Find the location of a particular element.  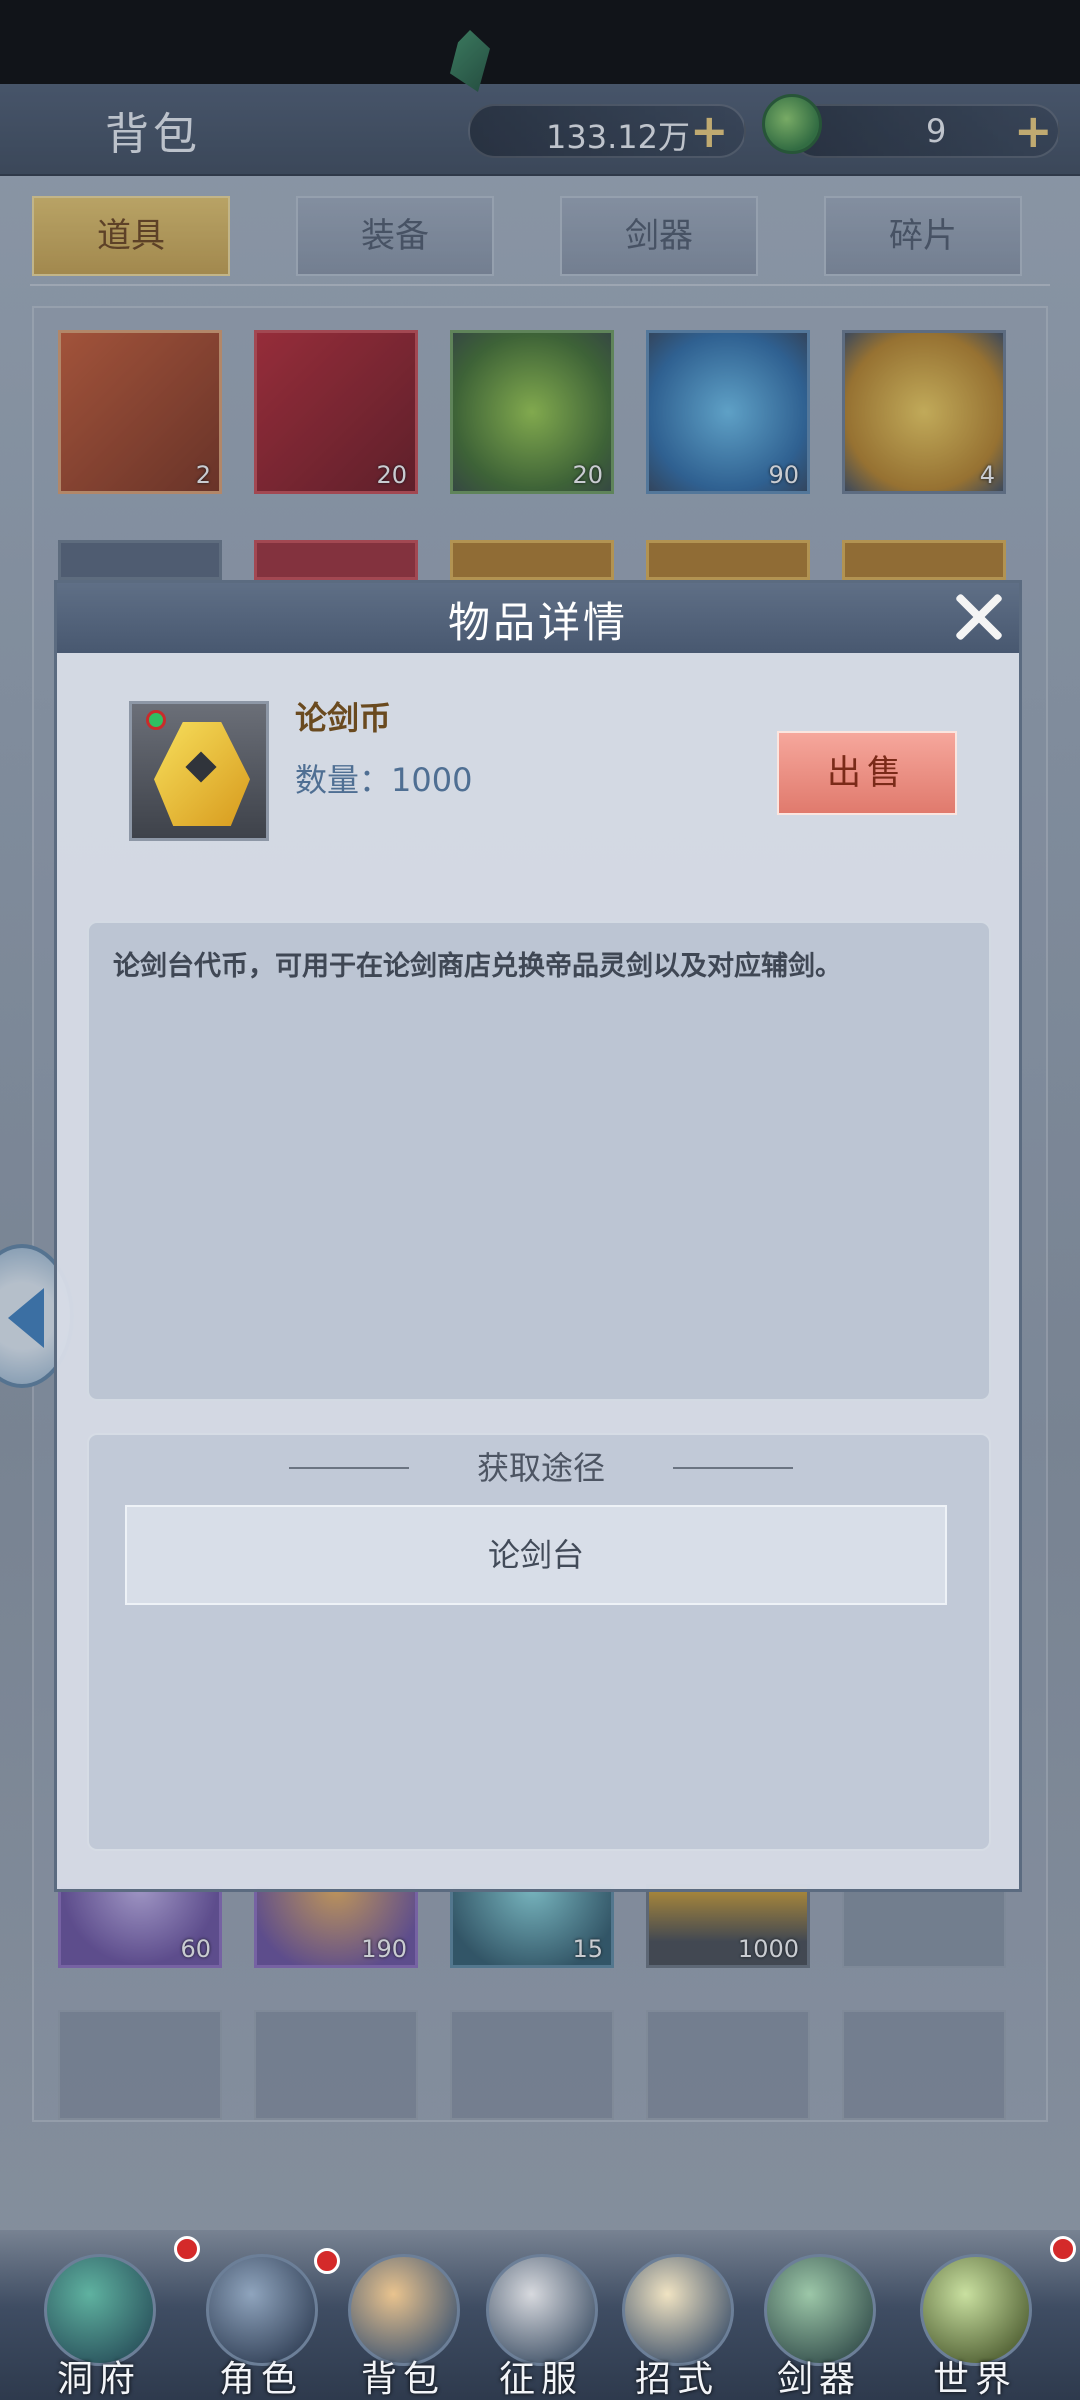

bottom-nav: 洞府 角色 背包 征服 招式 剑器 世界 is located at coordinates (540, 2315).